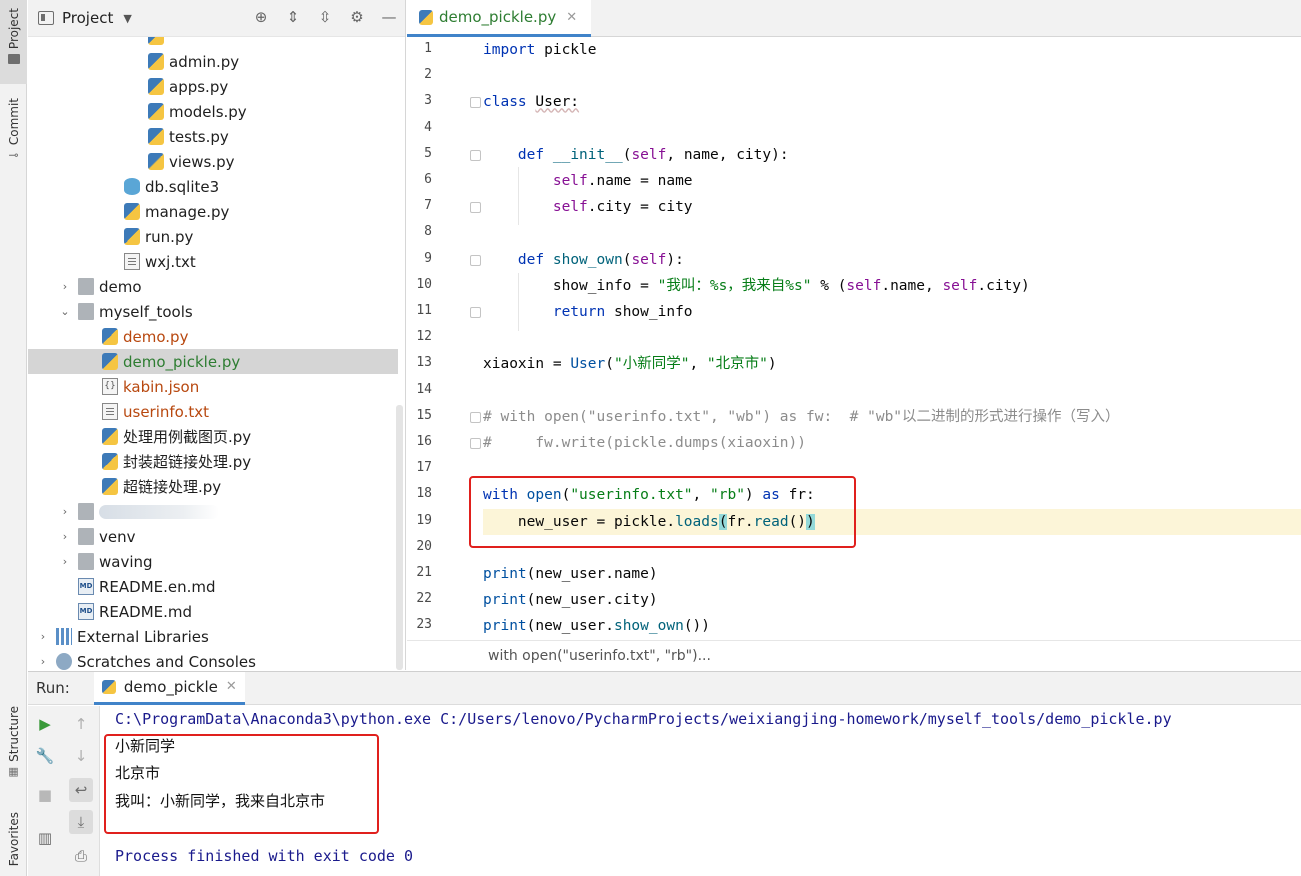 This screenshot has width=1301, height=876. Describe the element at coordinates (213, 486) in the screenshot. I see `tree-item: 超链接处理.py` at that location.